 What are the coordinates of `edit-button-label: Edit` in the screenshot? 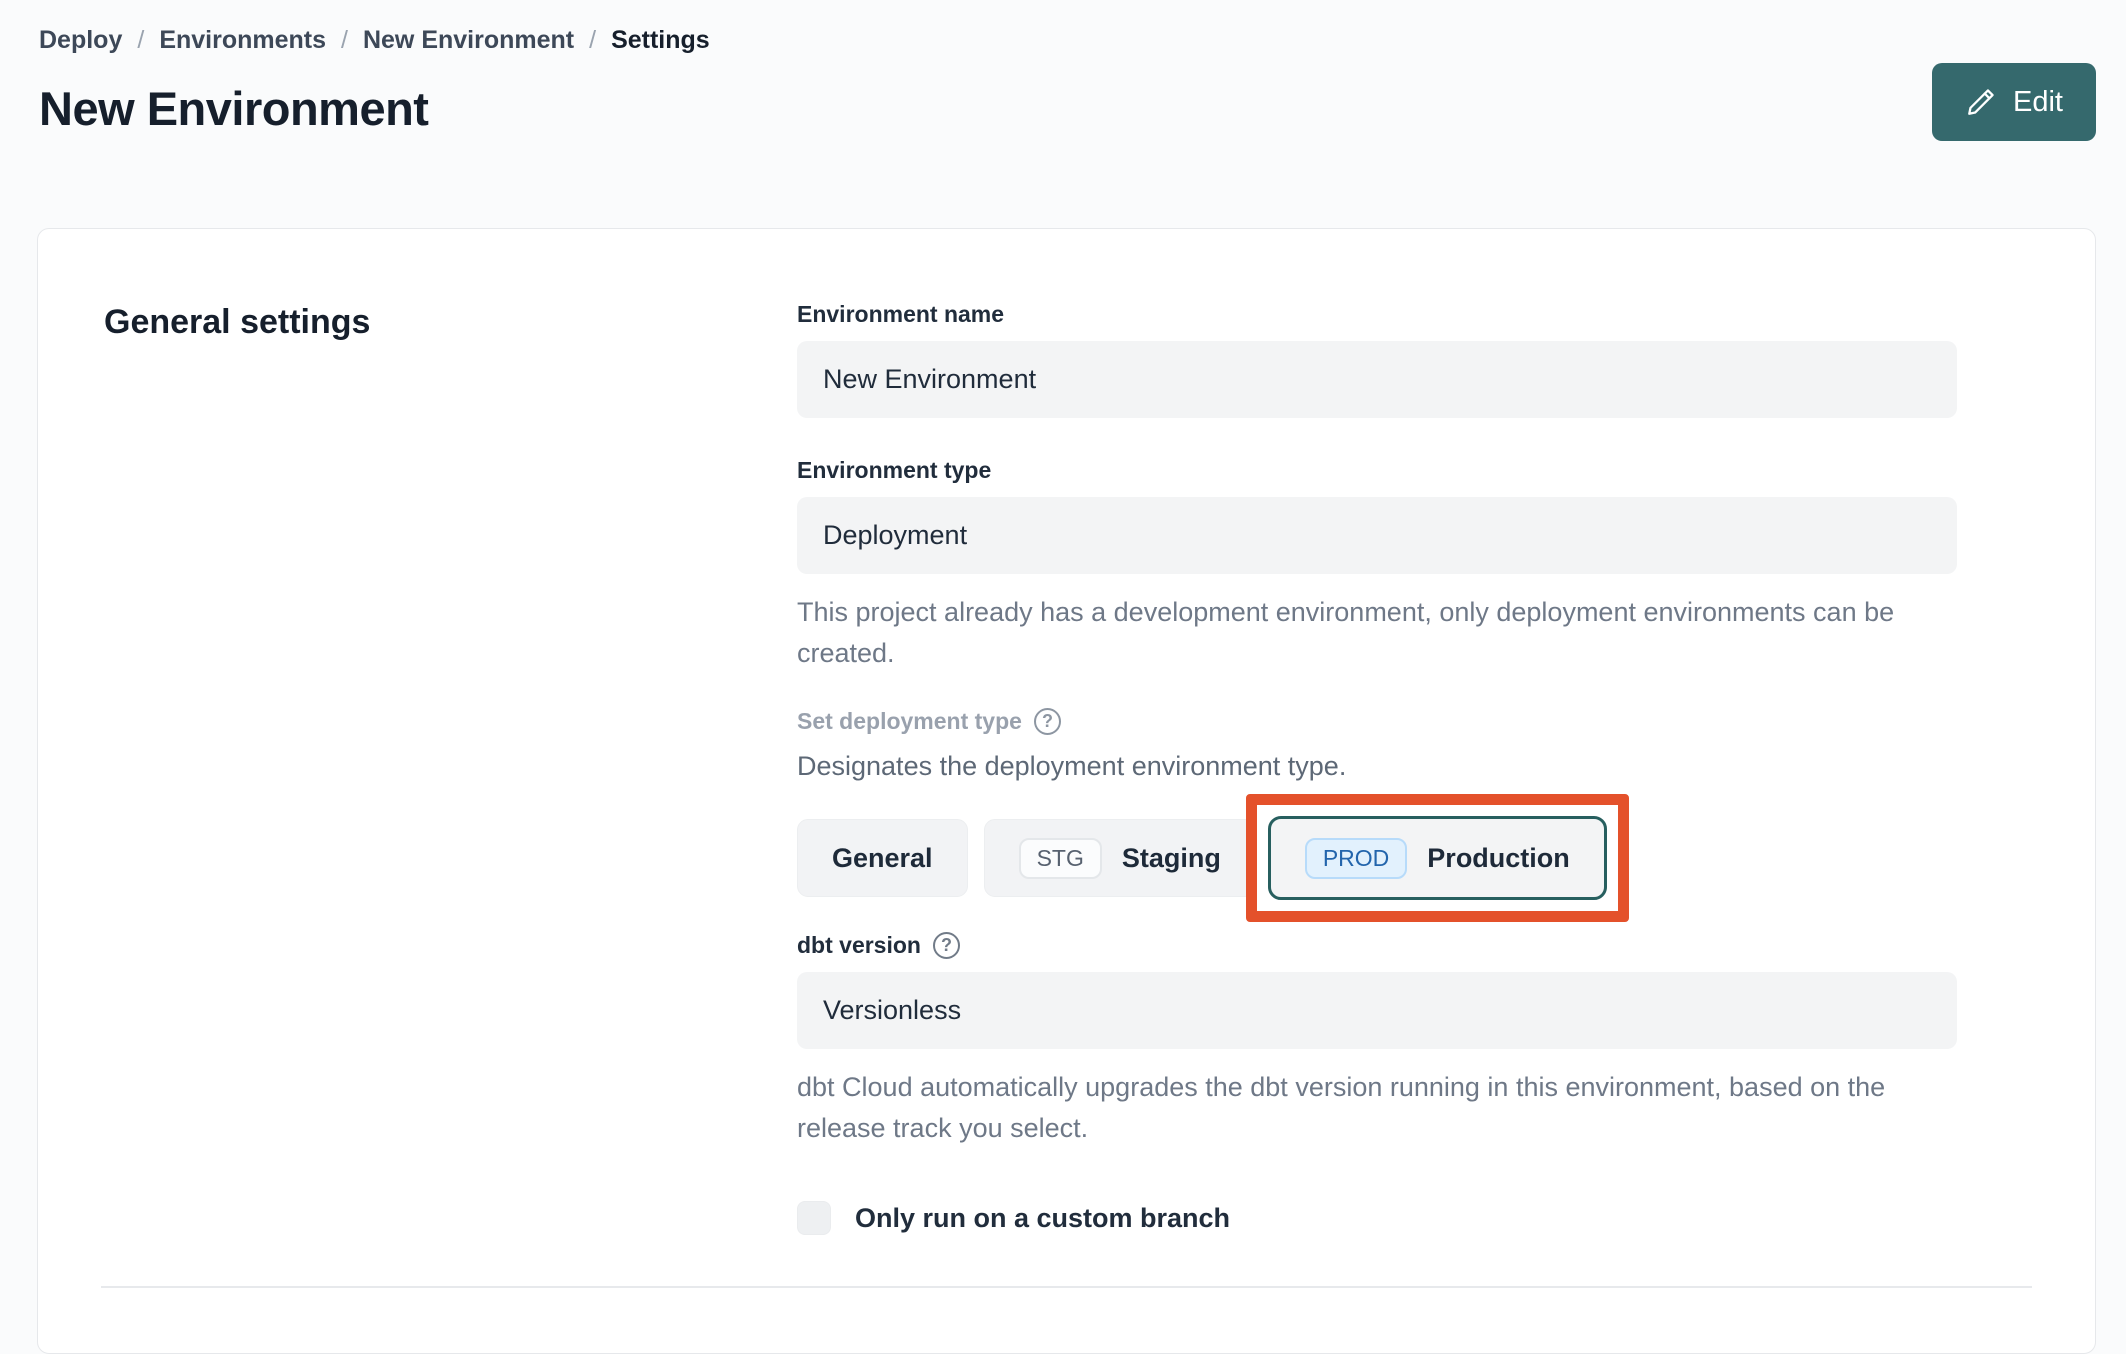 It's located at (2038, 101).